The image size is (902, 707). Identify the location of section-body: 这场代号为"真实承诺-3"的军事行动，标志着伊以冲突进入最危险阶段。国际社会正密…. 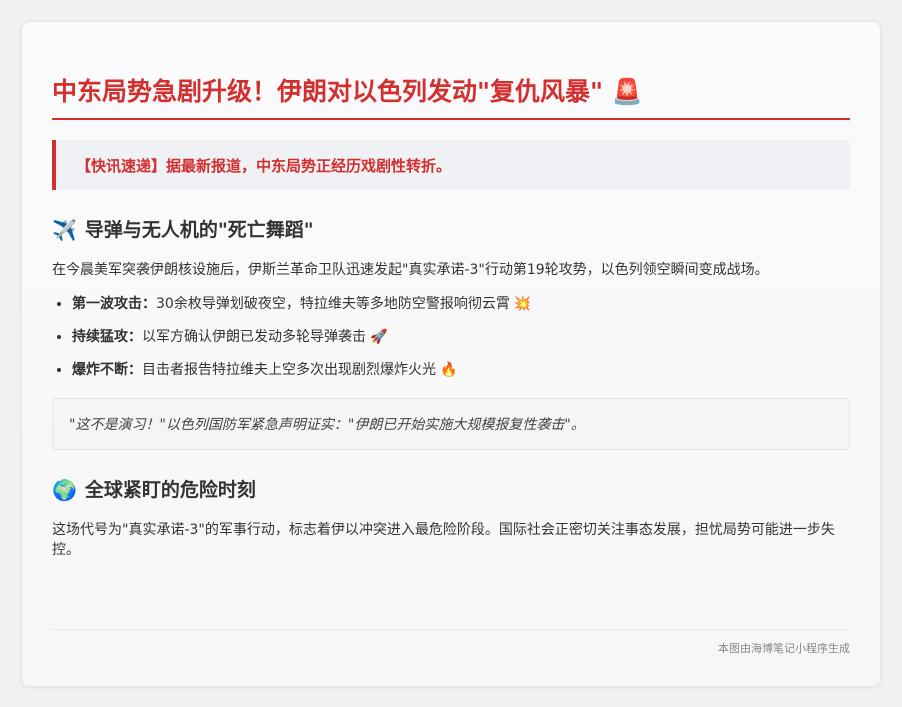
(443, 540).